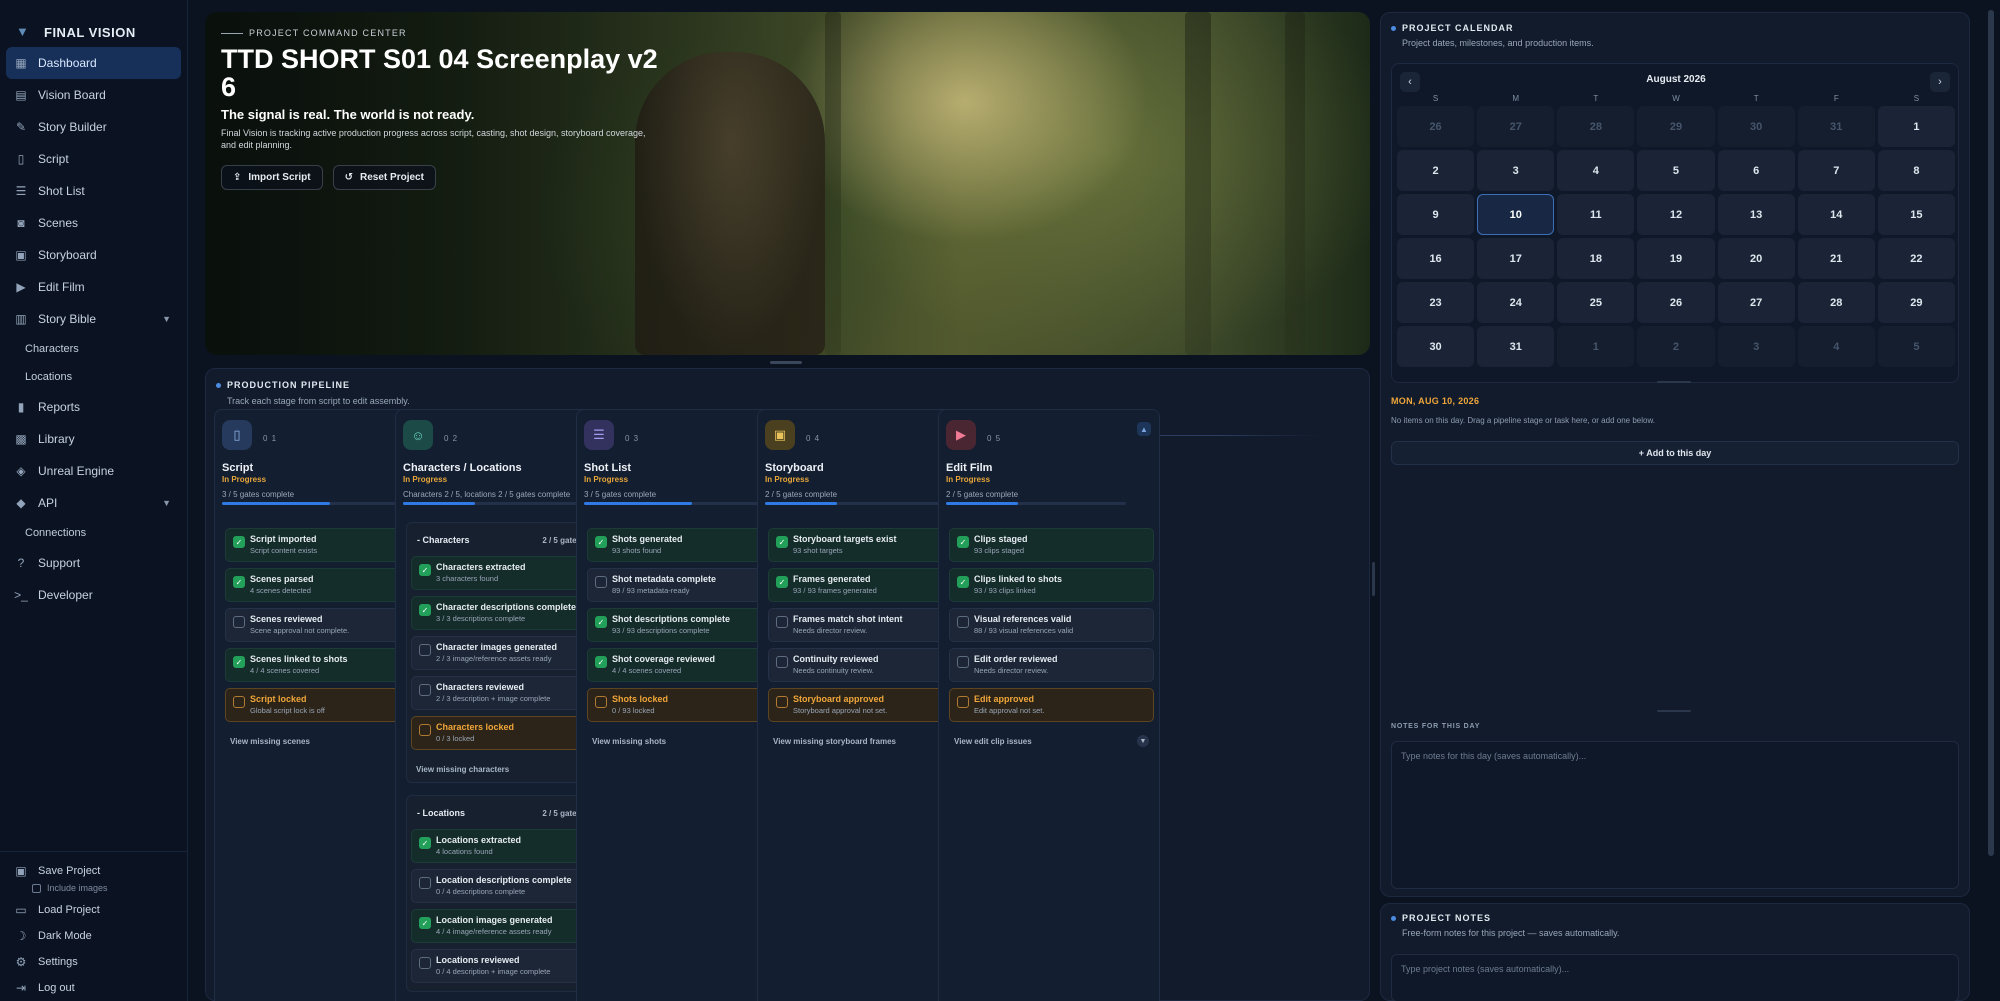 Image resolution: width=2000 pixels, height=1001 pixels. What do you see at coordinates (93, 503) in the screenshot?
I see `sidebar-item-api: ◆ API ▼` at bounding box center [93, 503].